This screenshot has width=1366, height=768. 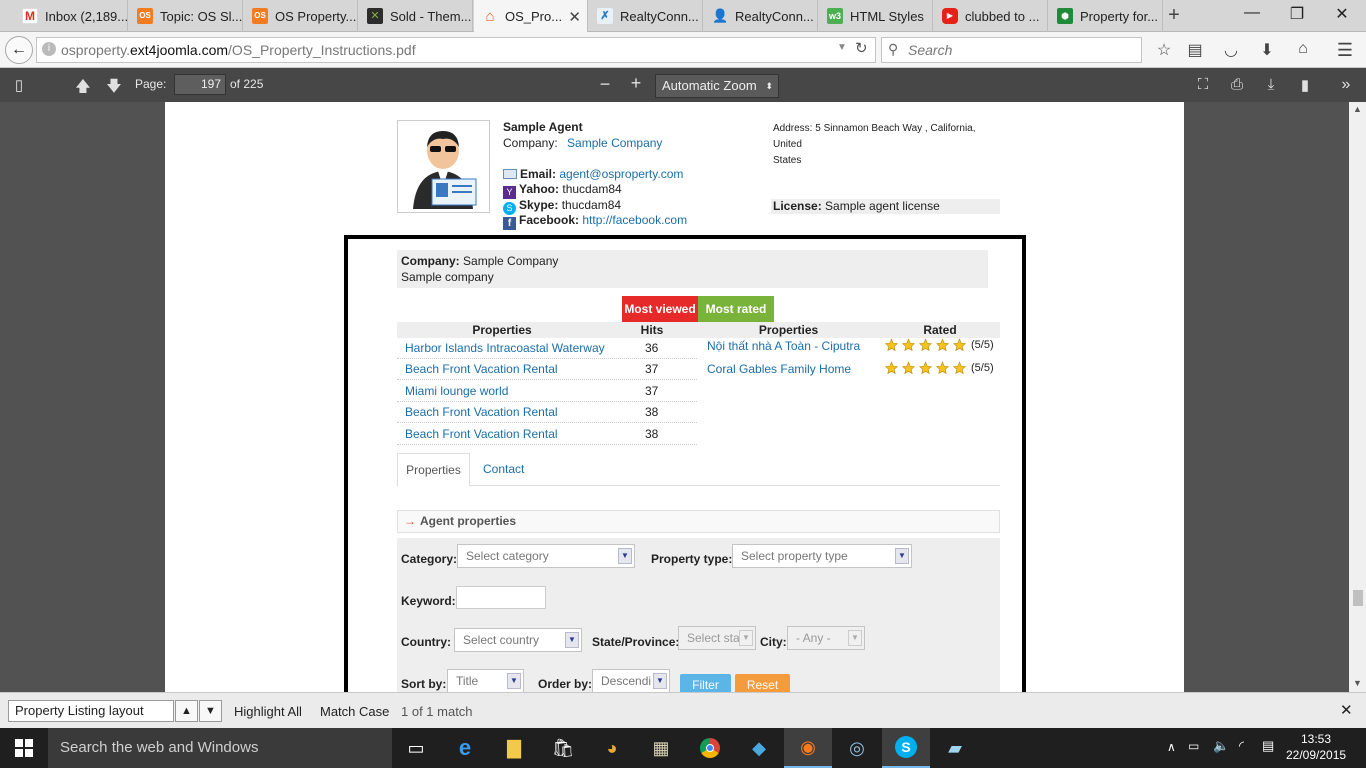 What do you see at coordinates (1357, 109) in the screenshot?
I see `scroll-up-icon: ▲` at bounding box center [1357, 109].